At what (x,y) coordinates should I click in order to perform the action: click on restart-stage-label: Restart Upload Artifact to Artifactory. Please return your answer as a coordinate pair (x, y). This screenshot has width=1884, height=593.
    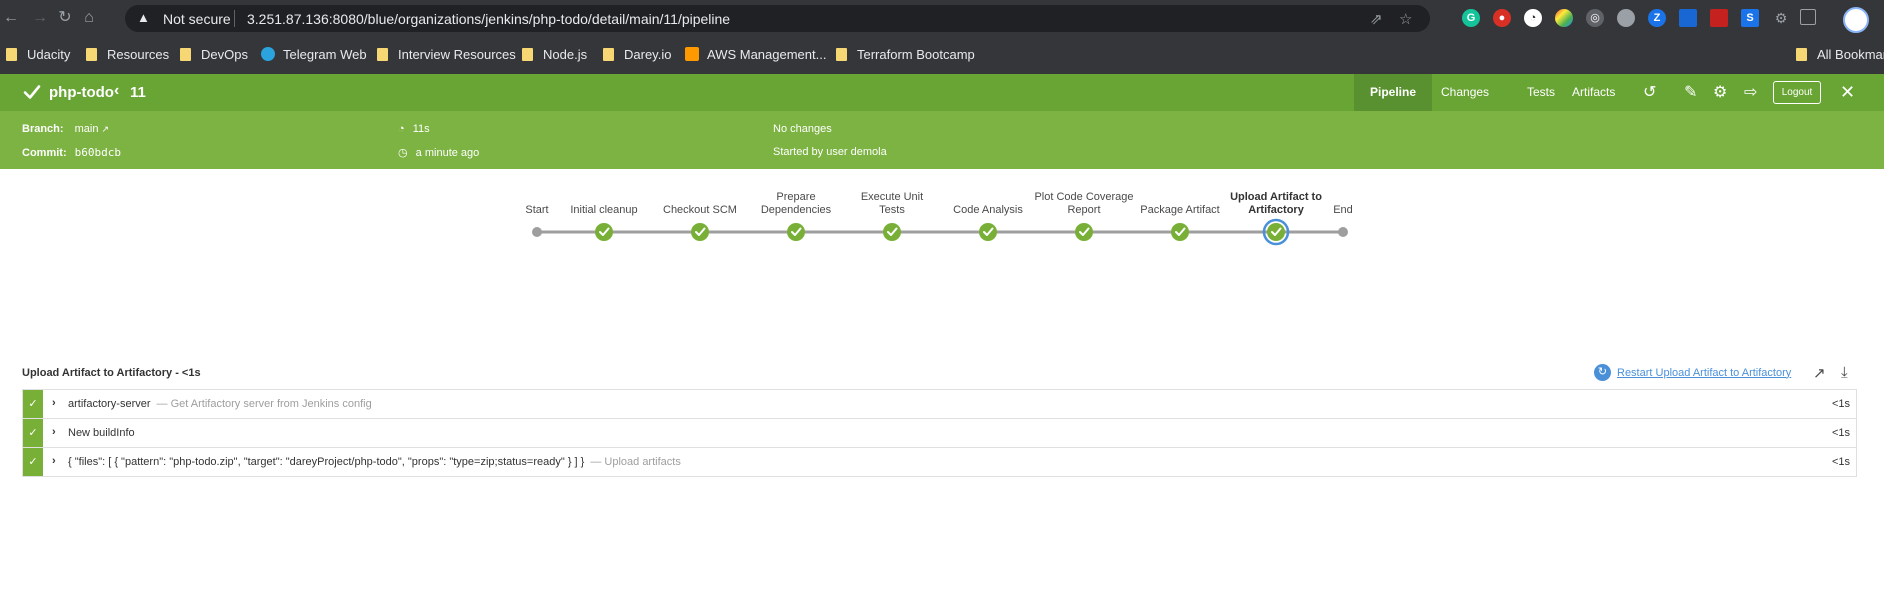
    Looking at the image, I should click on (1704, 373).